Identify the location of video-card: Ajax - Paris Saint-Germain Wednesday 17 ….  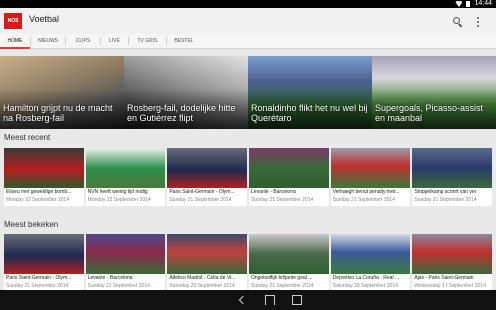
(452, 263).